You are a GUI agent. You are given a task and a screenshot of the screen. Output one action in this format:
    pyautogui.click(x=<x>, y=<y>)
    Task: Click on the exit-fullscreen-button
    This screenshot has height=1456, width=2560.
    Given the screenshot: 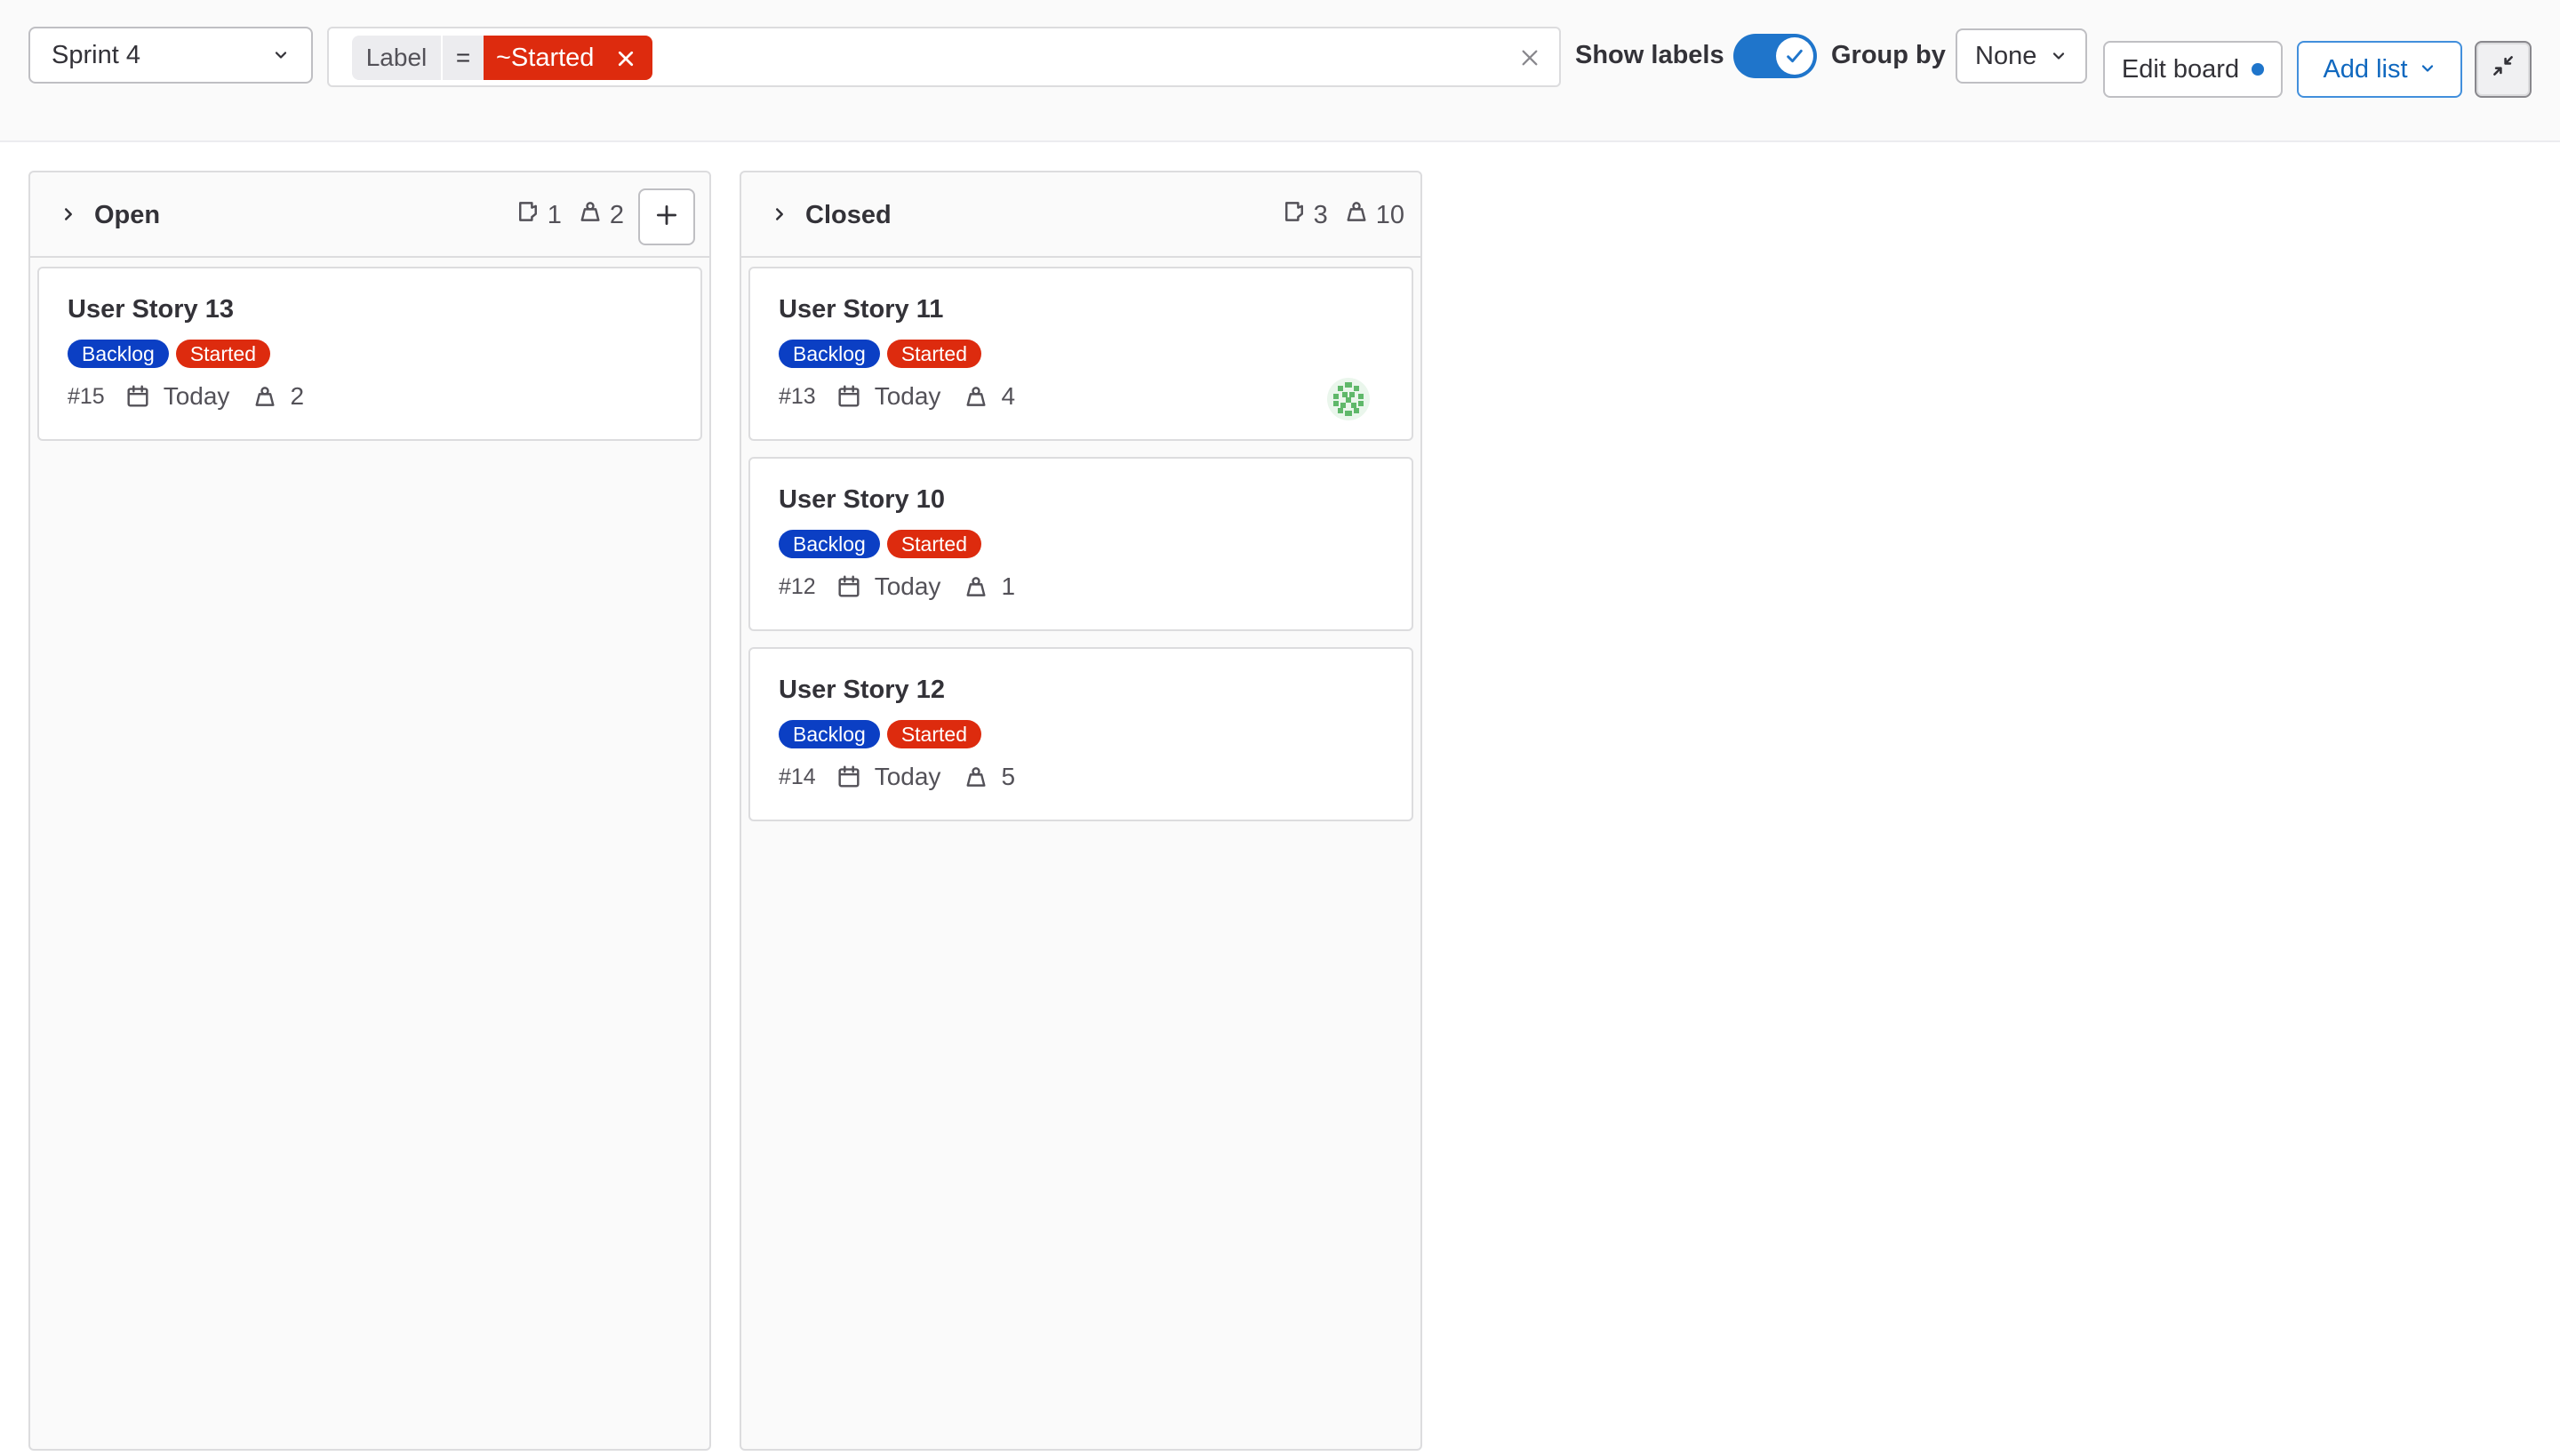 What is the action you would take?
    pyautogui.click(x=2503, y=69)
    